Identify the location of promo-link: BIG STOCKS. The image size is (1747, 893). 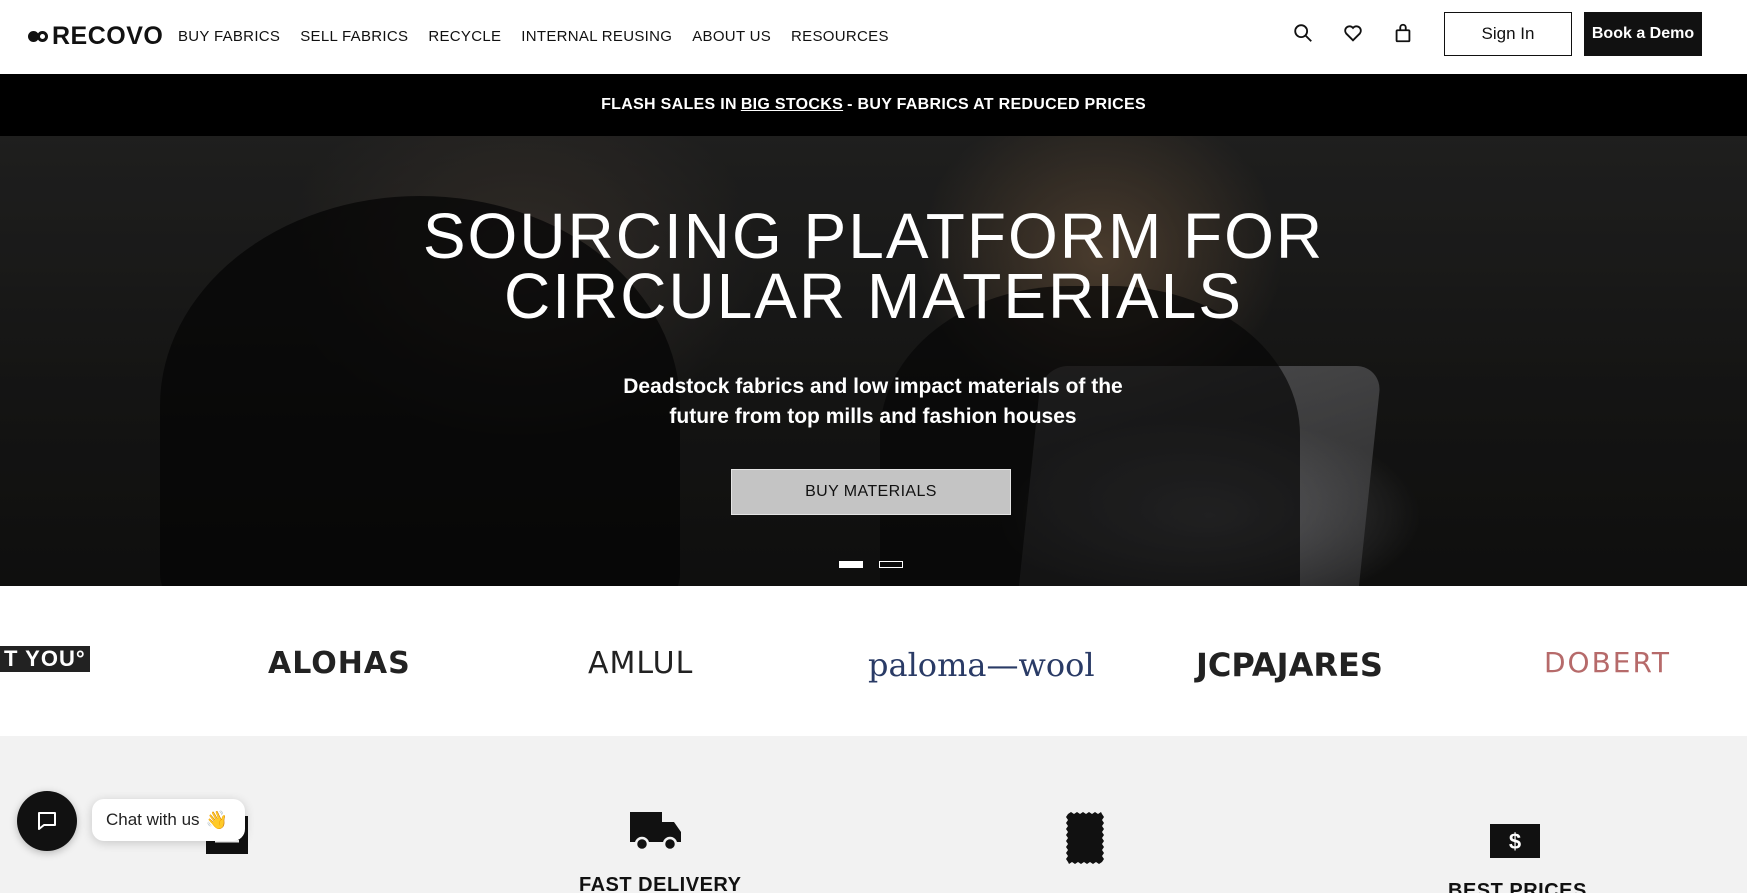
(792, 105).